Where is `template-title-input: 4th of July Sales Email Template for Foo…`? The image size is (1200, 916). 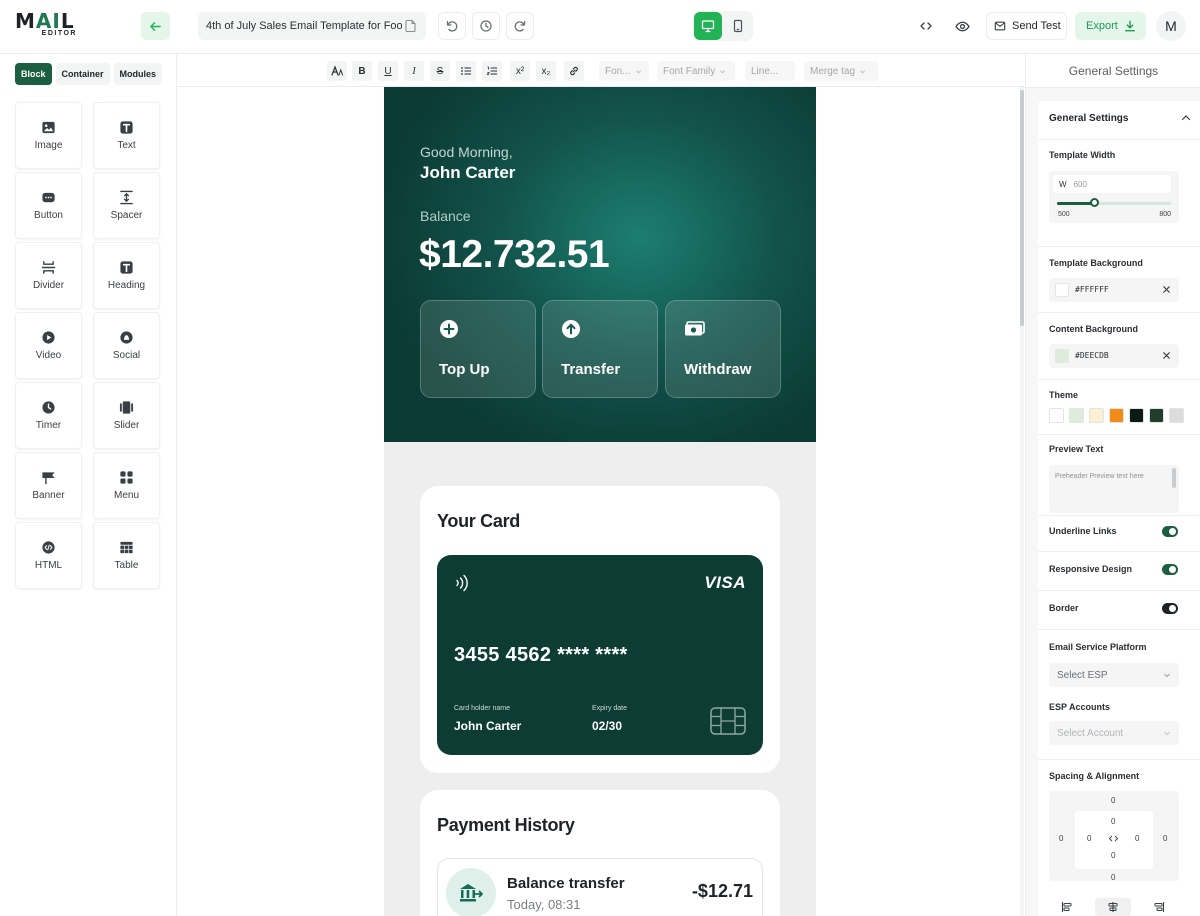
template-title-input: 4th of July Sales Email Template for Foo… is located at coordinates (312, 26).